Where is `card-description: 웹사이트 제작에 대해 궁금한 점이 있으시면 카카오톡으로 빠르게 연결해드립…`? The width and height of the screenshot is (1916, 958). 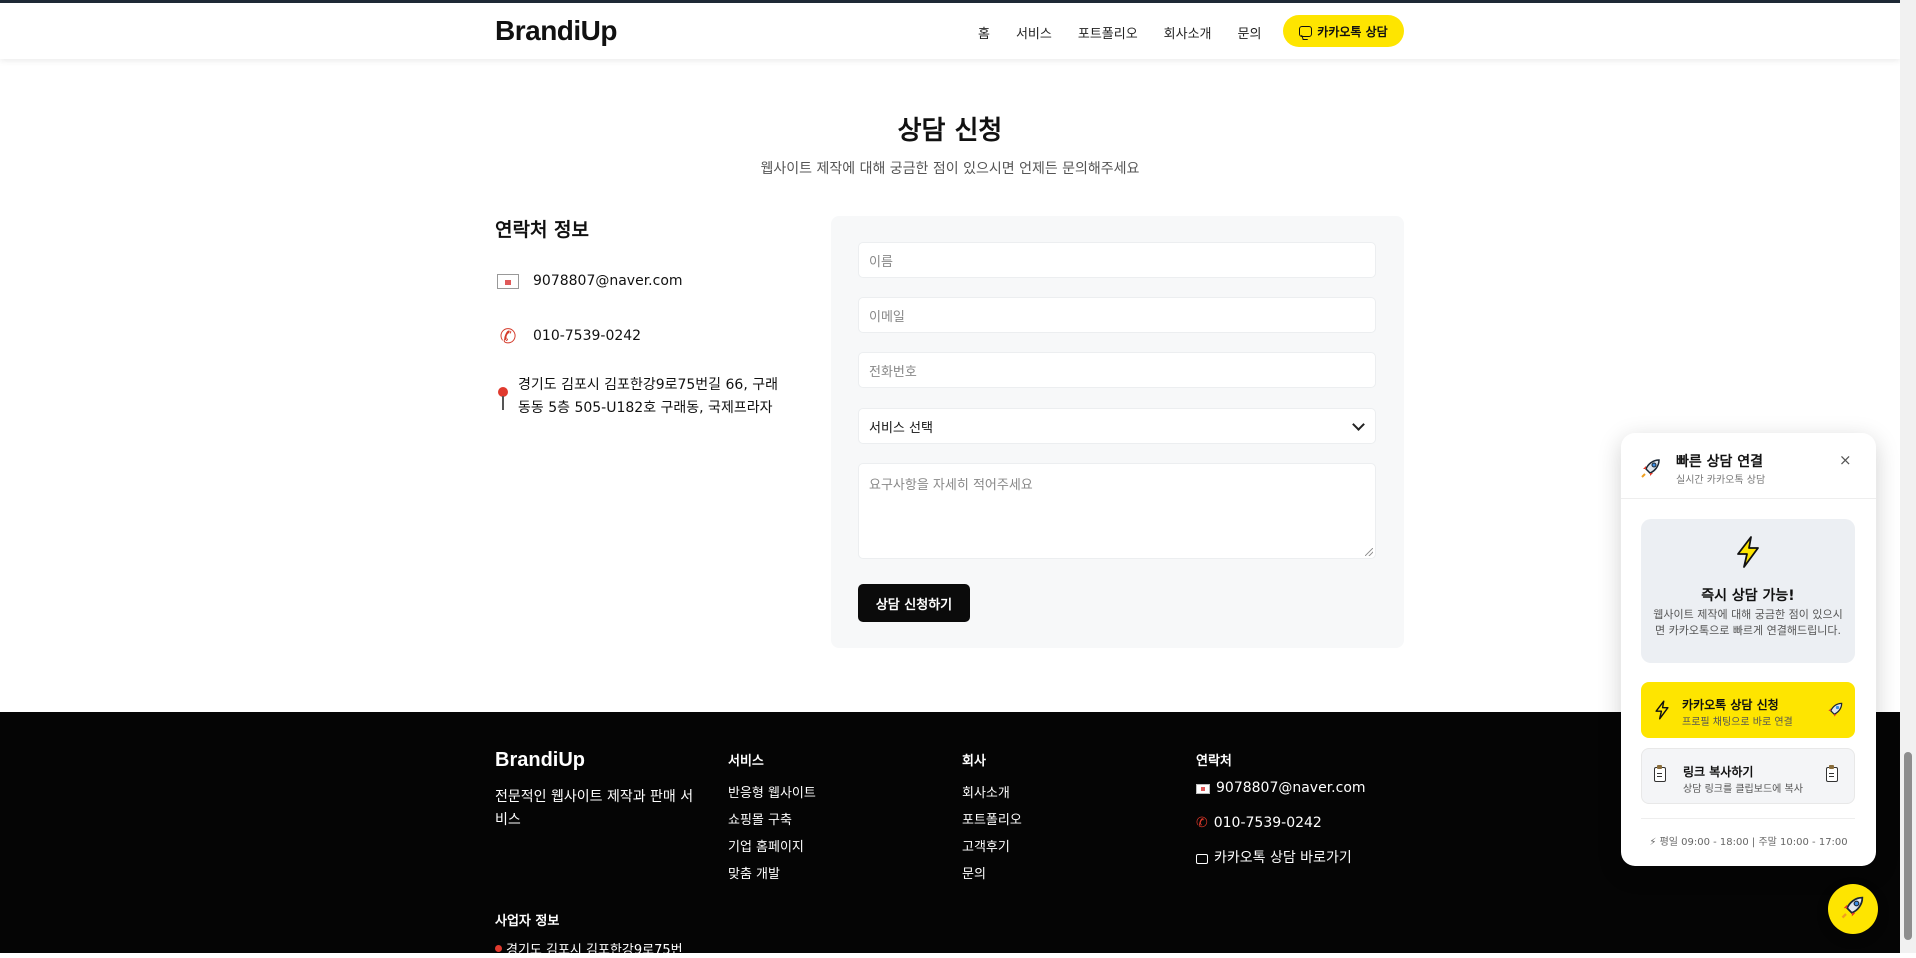 card-description: 웹사이트 제작에 대해 궁금한 점이 있으시면 카카오톡으로 빠르게 연결해드립… is located at coordinates (1748, 622).